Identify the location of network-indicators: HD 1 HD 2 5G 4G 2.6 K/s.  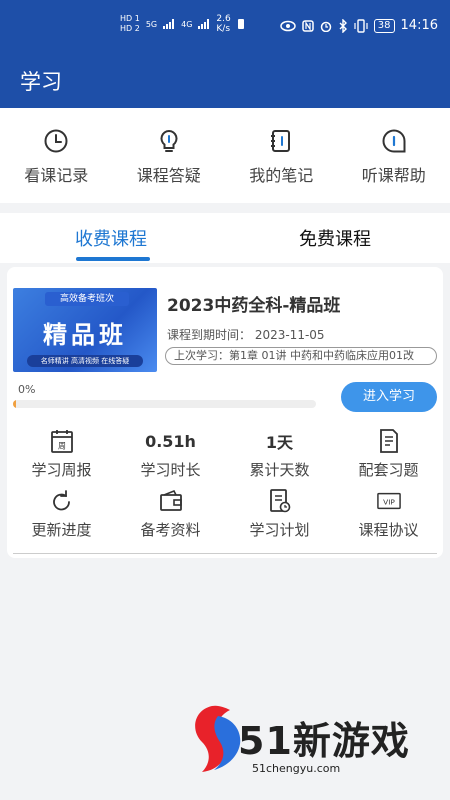
(182, 24).